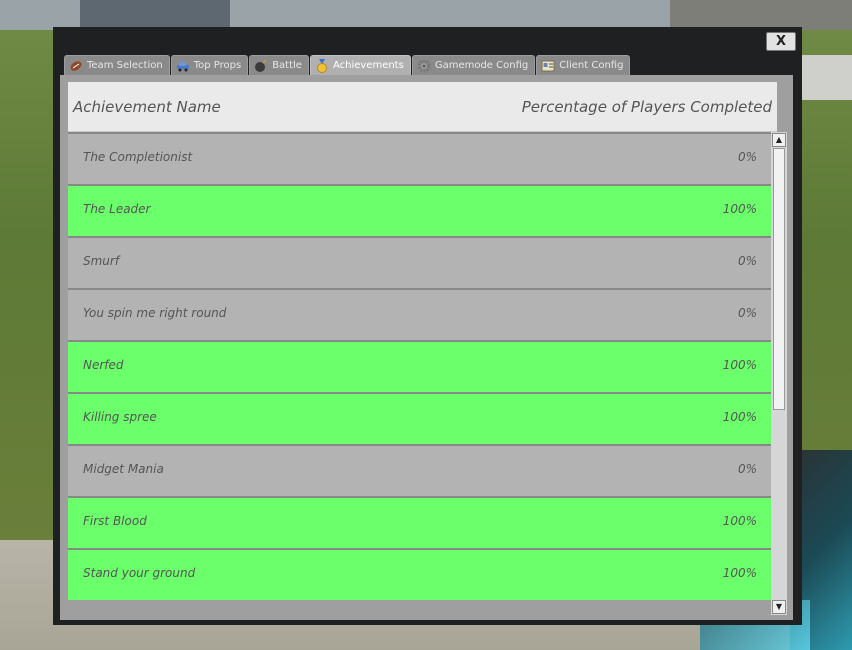  Describe the element at coordinates (419, 158) in the screenshot. I see `table-row: The Completionist 0%` at that location.